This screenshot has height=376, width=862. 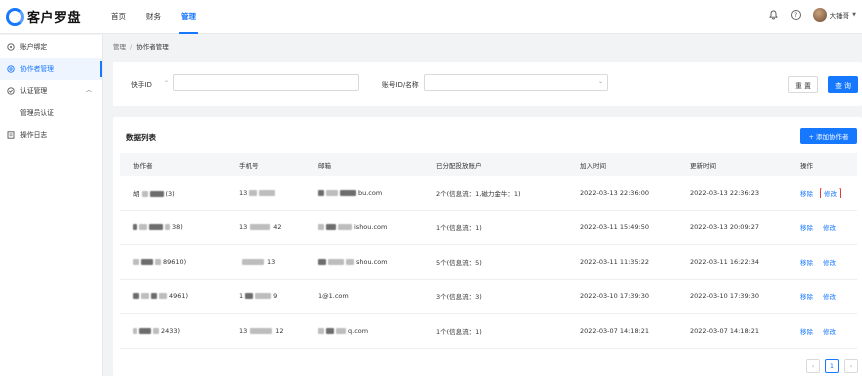 What do you see at coordinates (11, 135) in the screenshot?
I see `log-icon` at bounding box center [11, 135].